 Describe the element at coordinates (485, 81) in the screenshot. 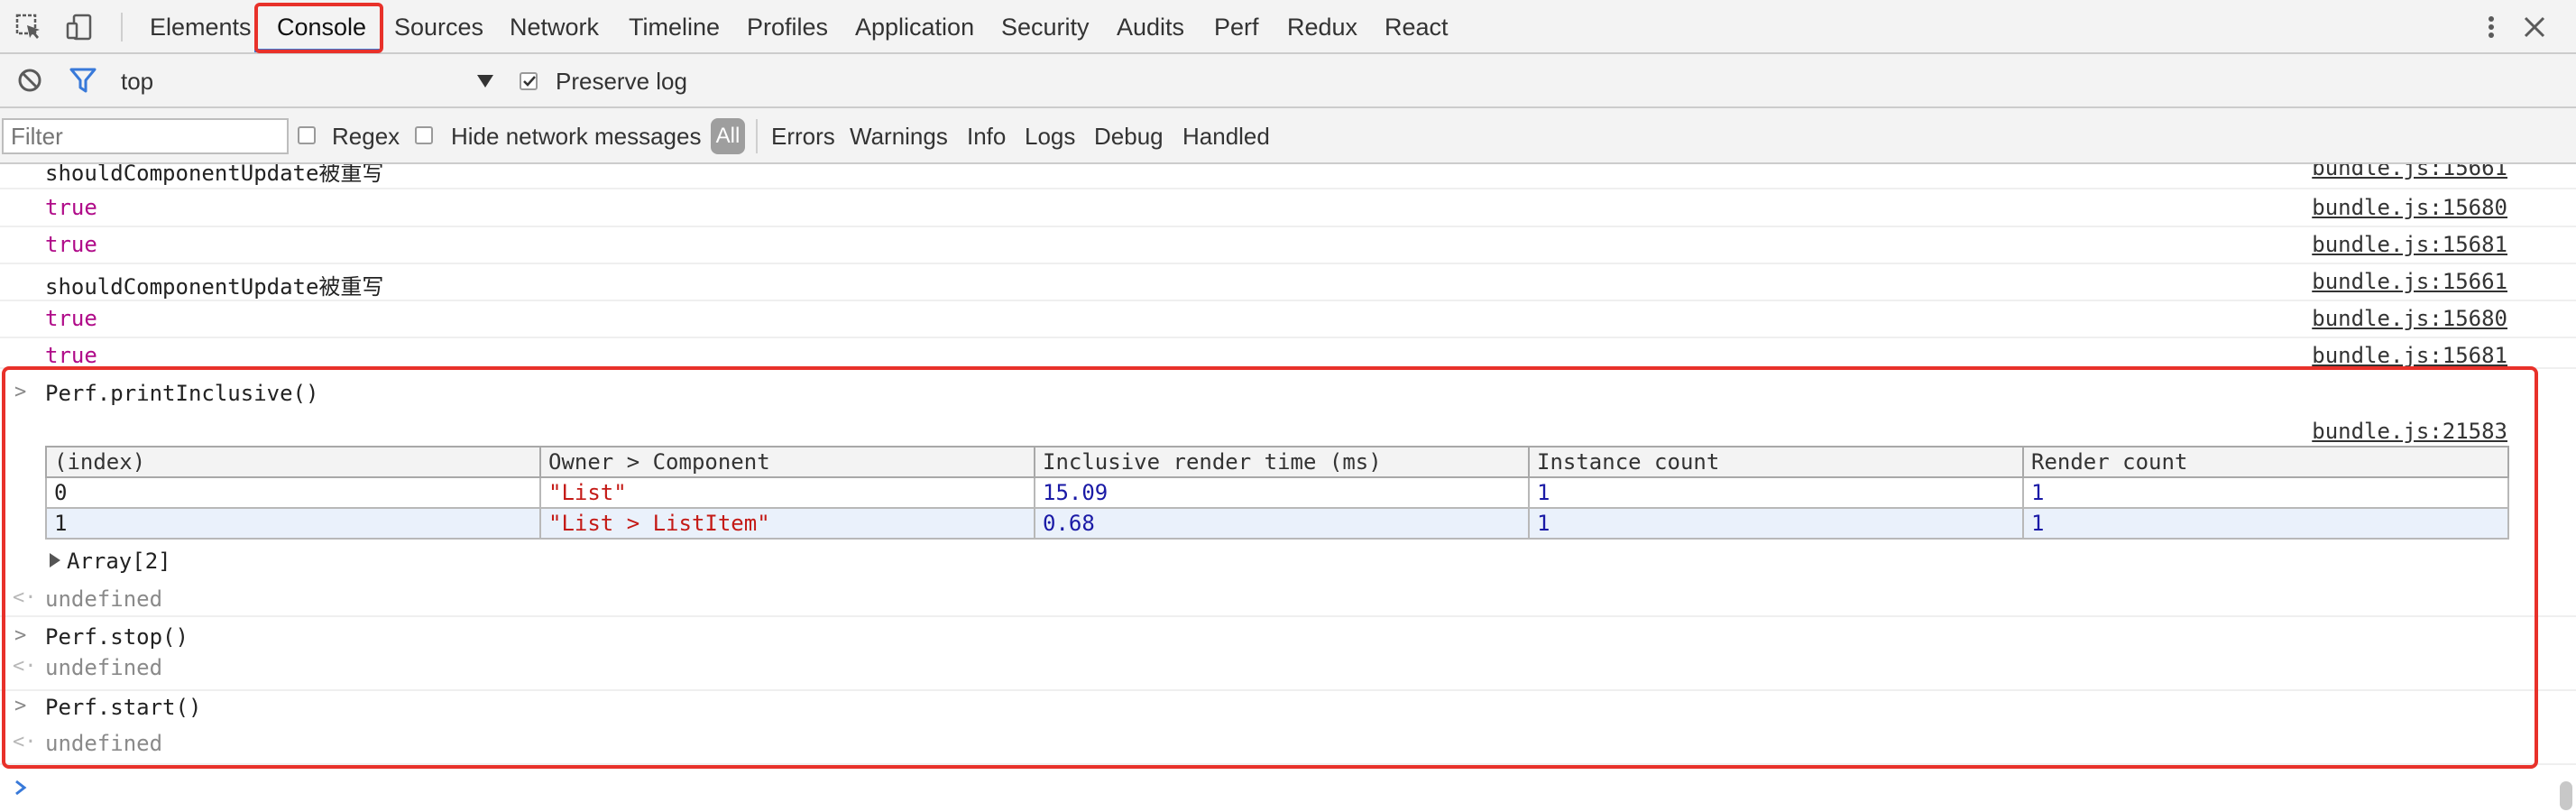

I see `chevron-down-icon` at that location.